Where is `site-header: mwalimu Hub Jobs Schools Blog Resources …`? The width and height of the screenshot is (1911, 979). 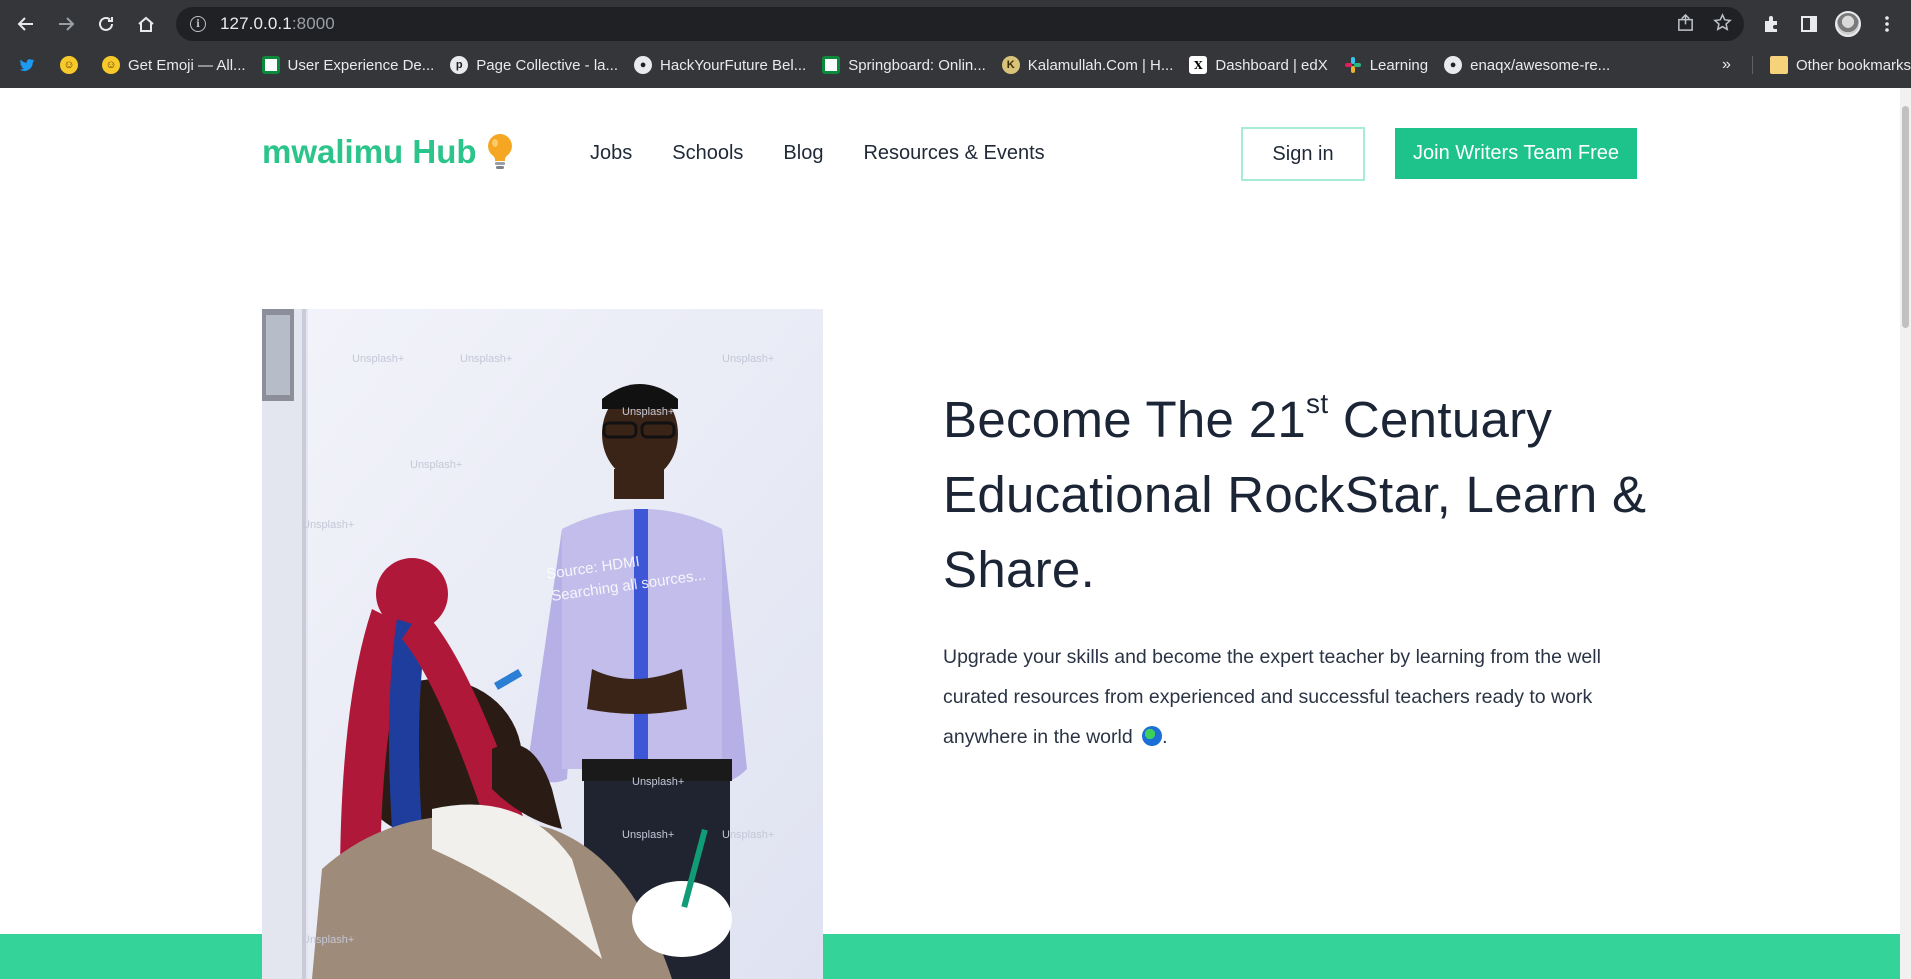 site-header: mwalimu Hub Jobs Schools Blog Resources … is located at coordinates (950, 153).